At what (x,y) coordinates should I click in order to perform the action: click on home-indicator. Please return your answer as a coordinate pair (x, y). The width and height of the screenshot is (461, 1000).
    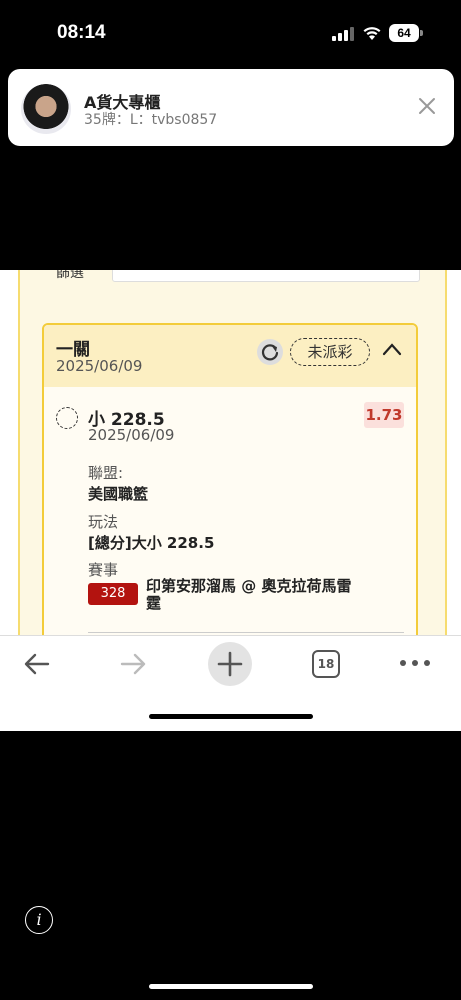
    Looking at the image, I should click on (231, 716).